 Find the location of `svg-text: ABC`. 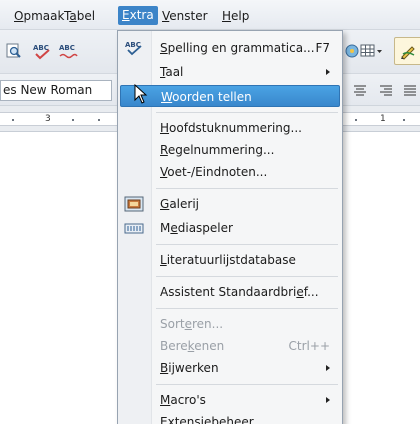

svg-text: ABC is located at coordinates (67, 48).